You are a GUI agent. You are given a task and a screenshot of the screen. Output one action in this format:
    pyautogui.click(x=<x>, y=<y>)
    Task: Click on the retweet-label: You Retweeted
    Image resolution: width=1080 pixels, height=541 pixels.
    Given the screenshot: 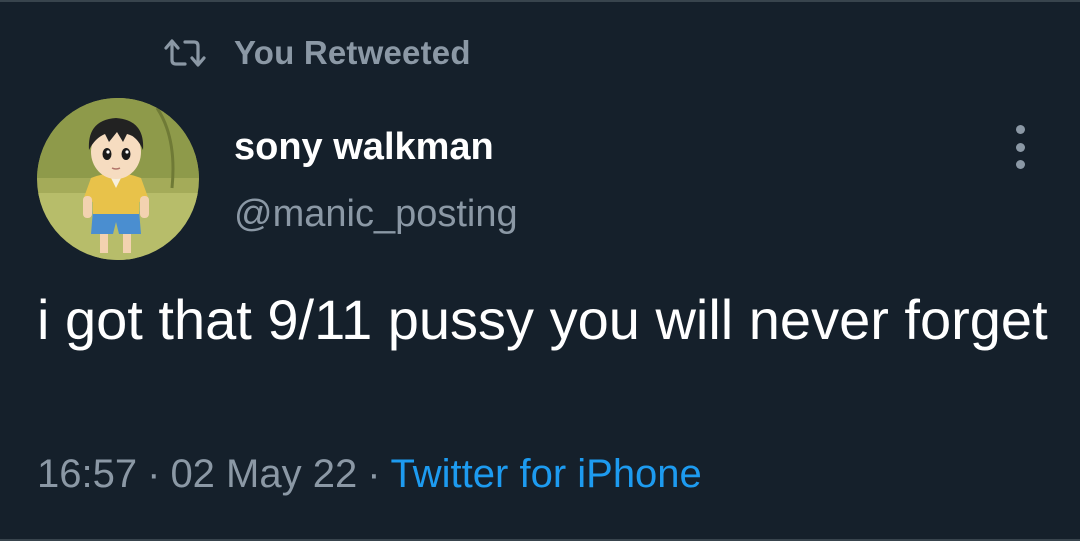 What is the action you would take?
    pyautogui.click(x=352, y=52)
    